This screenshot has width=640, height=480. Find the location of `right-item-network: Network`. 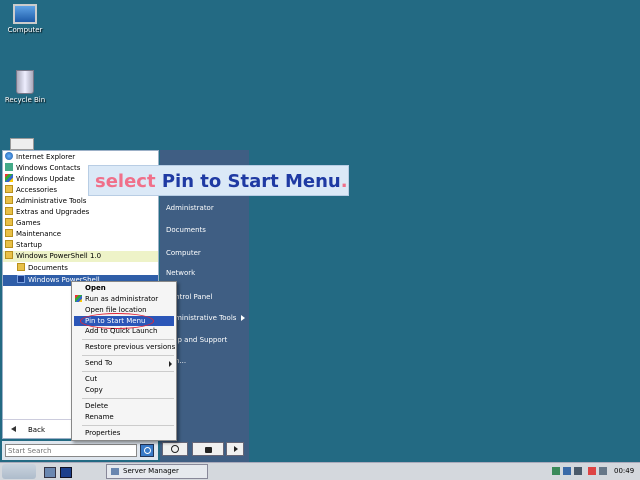

right-item-network: Network is located at coordinates (180, 273).